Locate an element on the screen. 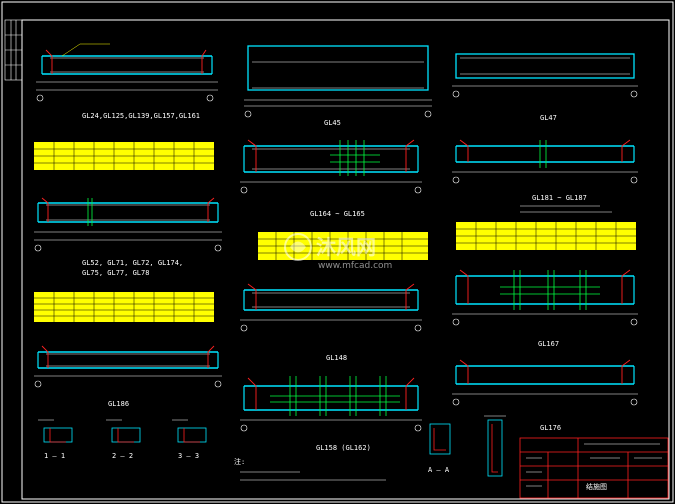  beam-title-gl164-group: GL164 ~ GL165 is located at coordinates (337, 214).